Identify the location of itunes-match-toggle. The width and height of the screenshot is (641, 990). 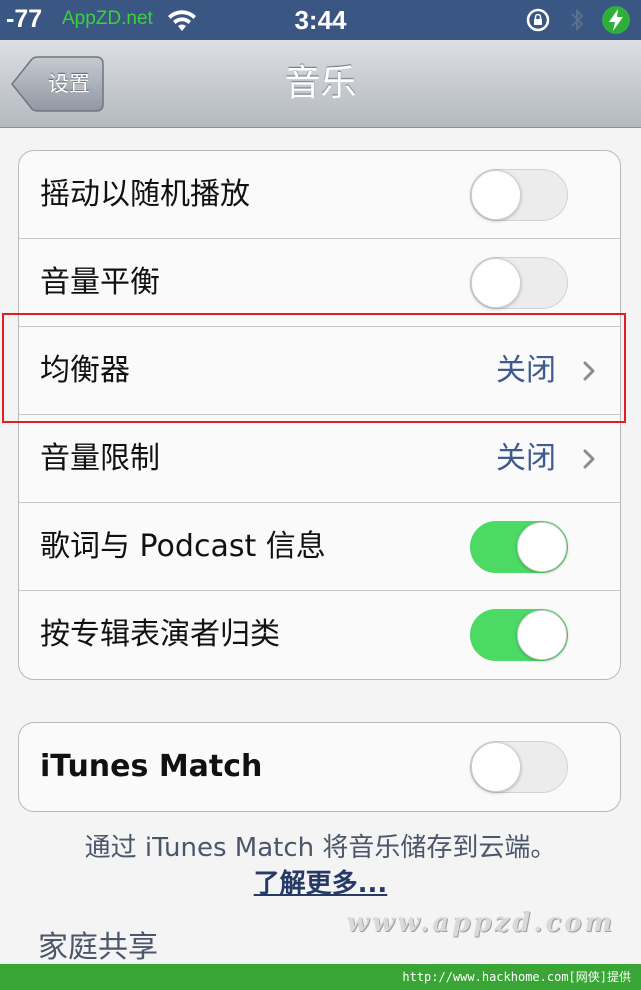
(519, 767).